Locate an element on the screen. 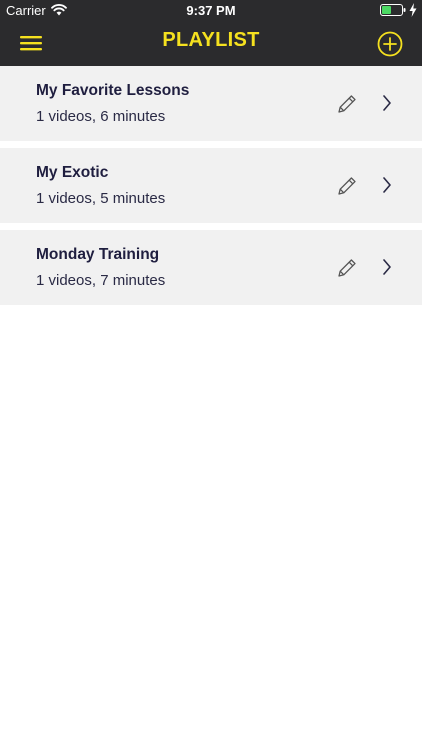 Image resolution: width=422 pixels, height=750 pixels. add-playlist-button is located at coordinates (390, 44).